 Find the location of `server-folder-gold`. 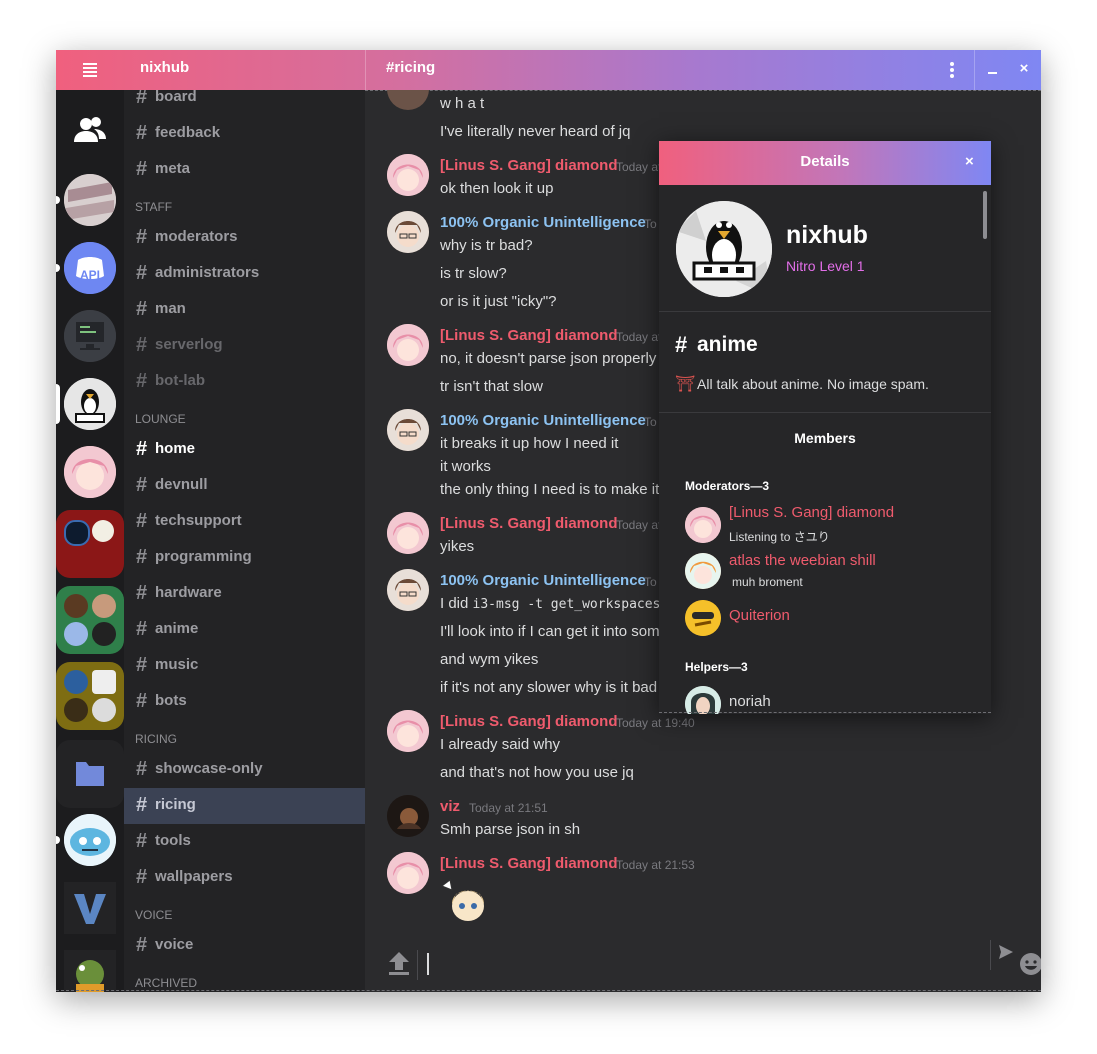

server-folder-gold is located at coordinates (90, 696).